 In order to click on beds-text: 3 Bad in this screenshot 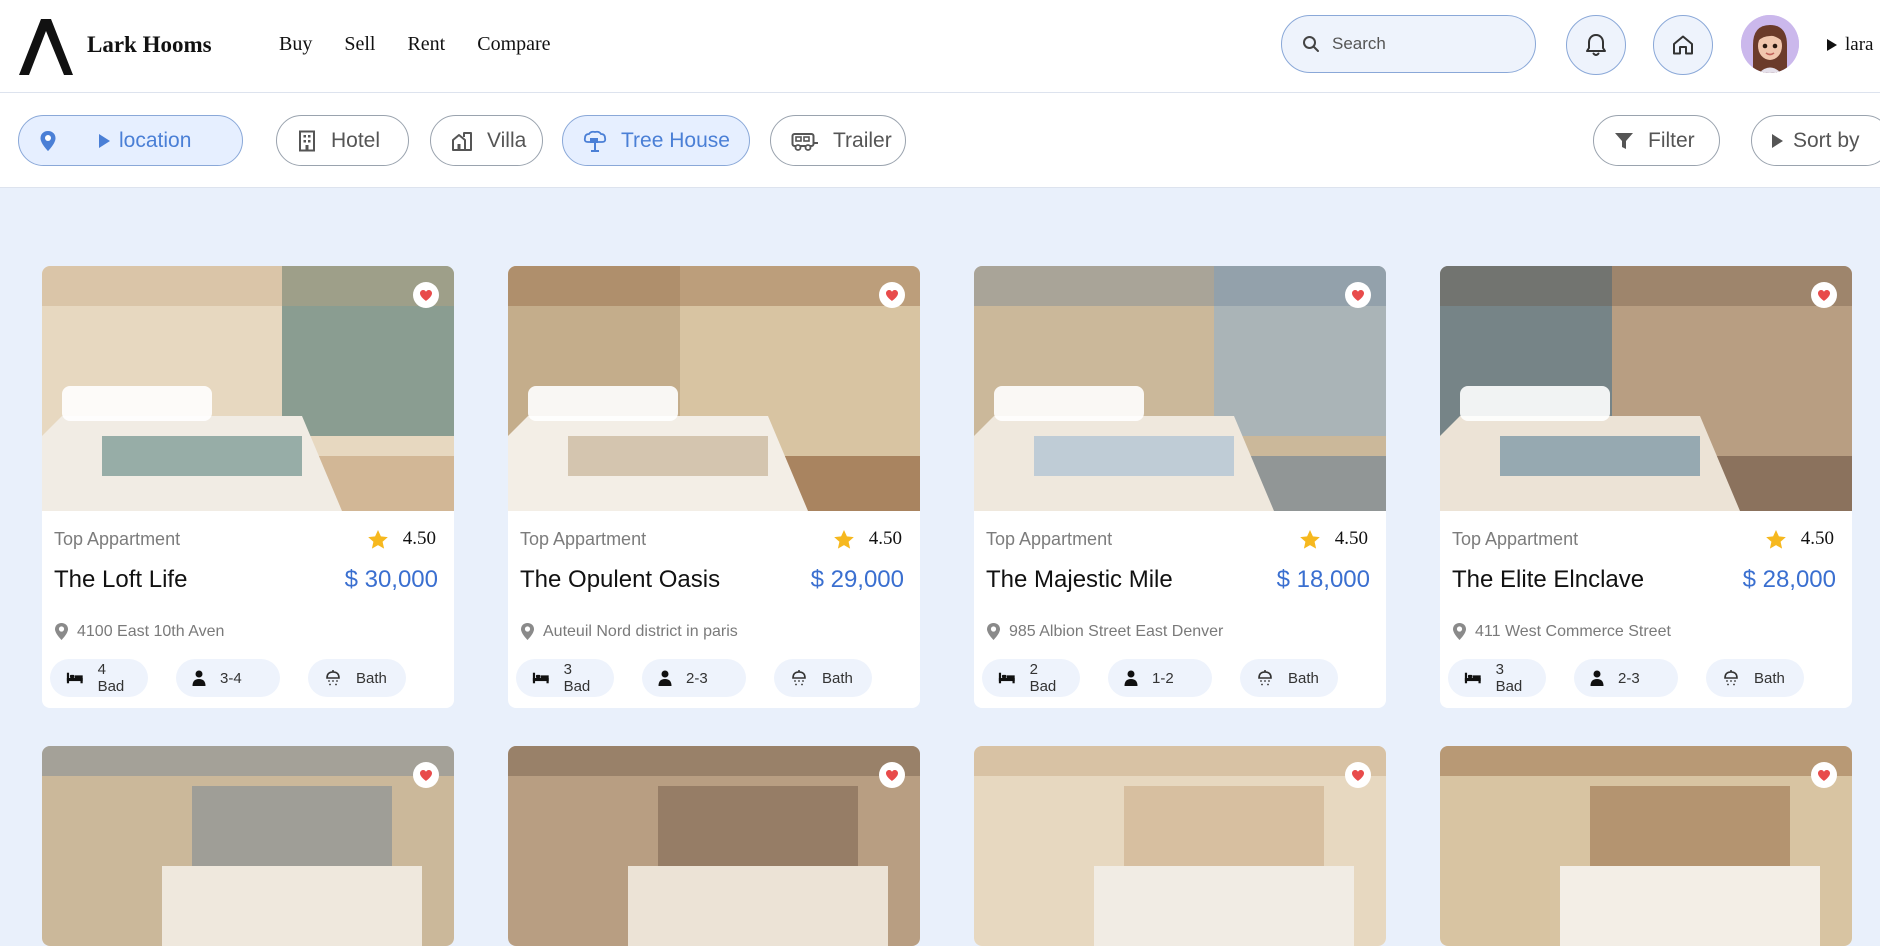, I will do `click(1509, 678)`.